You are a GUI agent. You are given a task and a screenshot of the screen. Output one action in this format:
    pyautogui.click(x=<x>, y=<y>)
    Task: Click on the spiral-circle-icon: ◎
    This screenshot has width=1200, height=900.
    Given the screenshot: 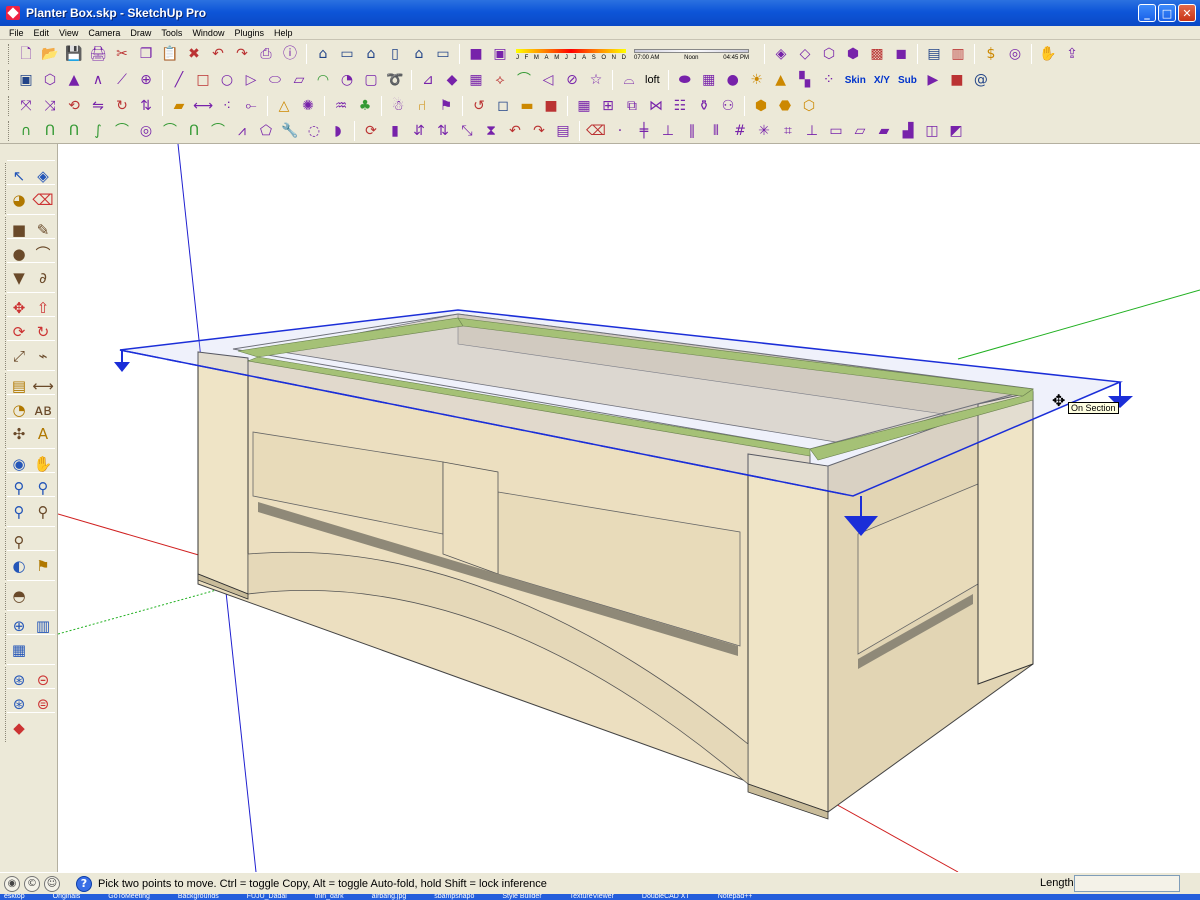 What is the action you would take?
    pyautogui.click(x=146, y=131)
    